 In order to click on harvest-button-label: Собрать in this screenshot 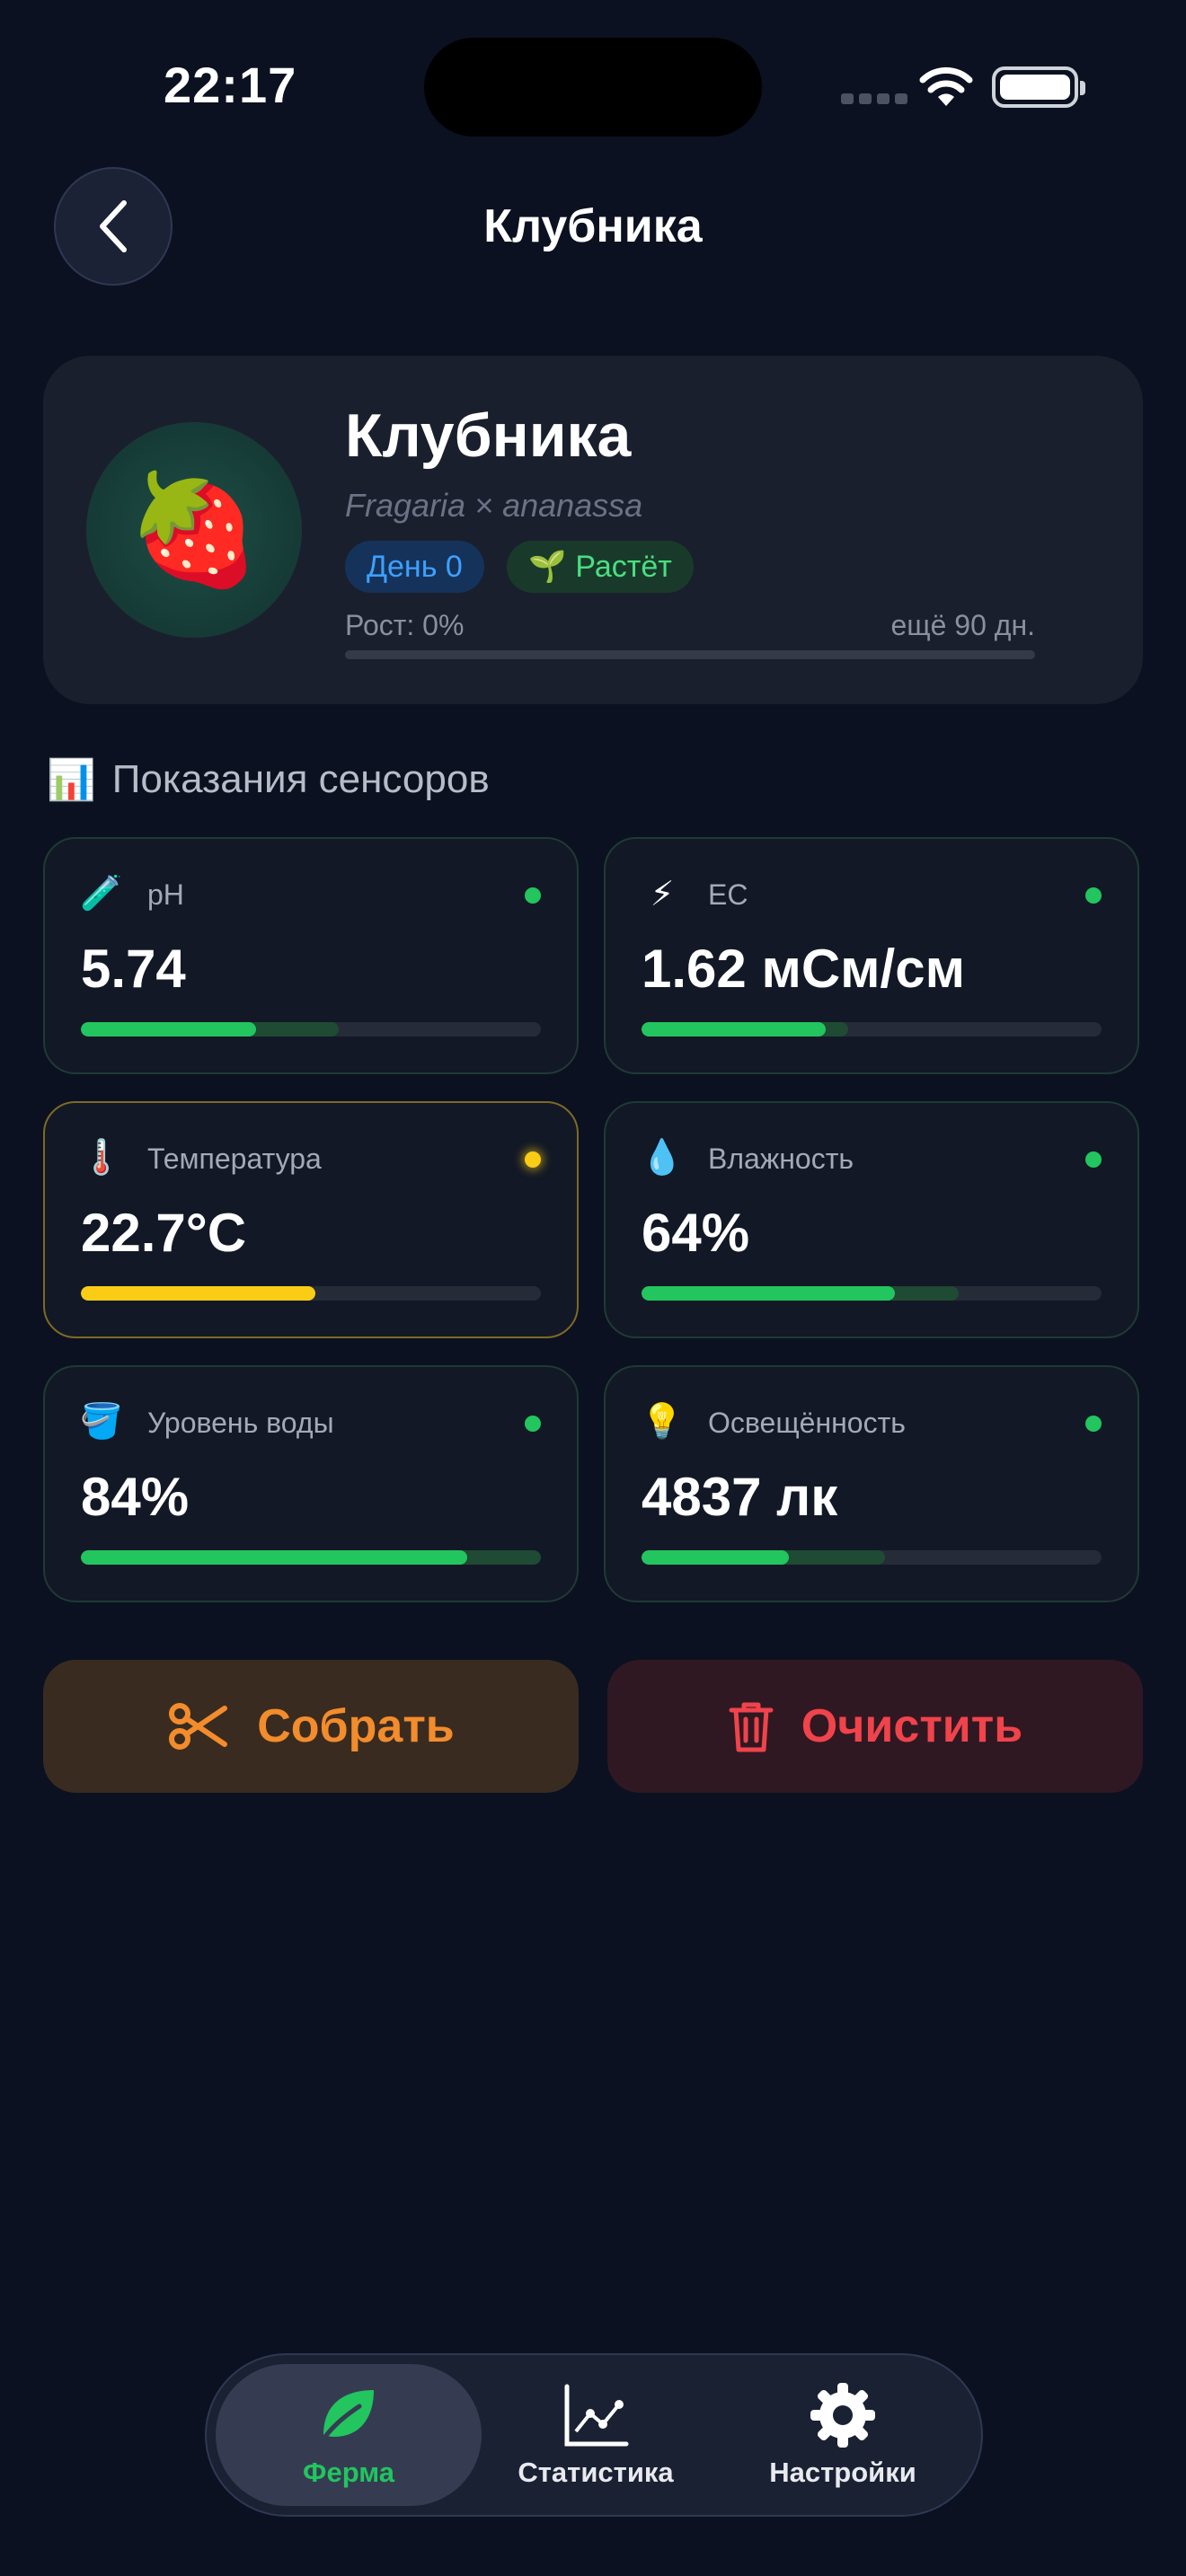, I will do `click(356, 1726)`.